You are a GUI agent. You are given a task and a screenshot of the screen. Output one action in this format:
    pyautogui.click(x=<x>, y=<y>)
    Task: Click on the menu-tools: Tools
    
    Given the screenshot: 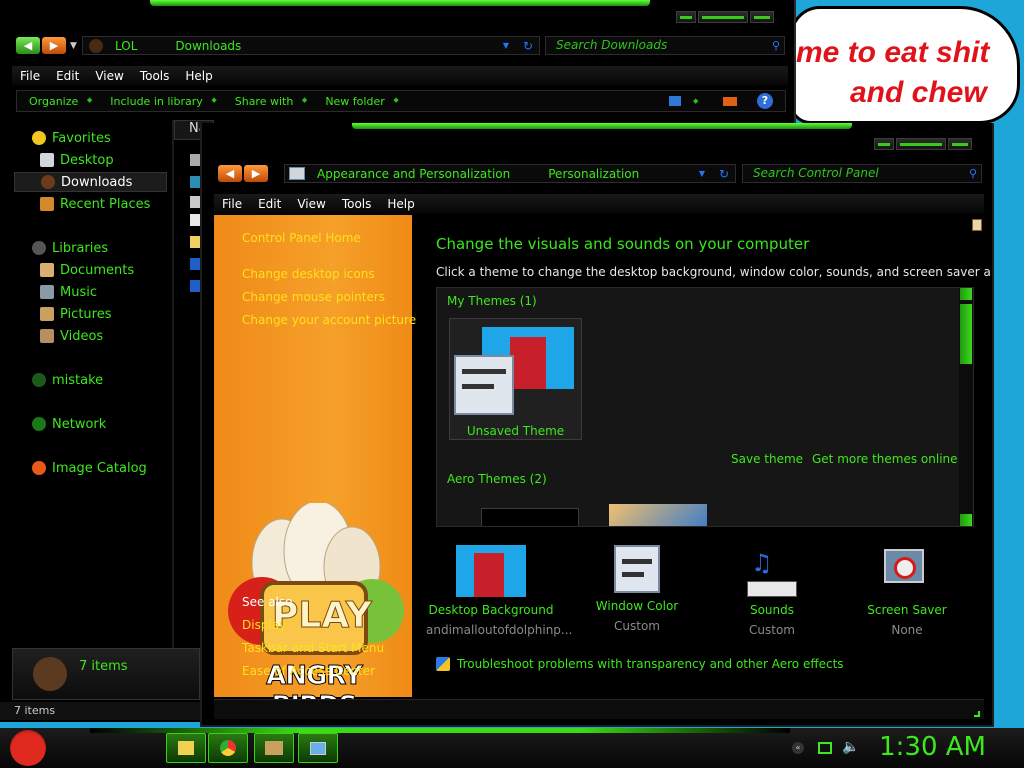 What is the action you would take?
    pyautogui.click(x=155, y=76)
    